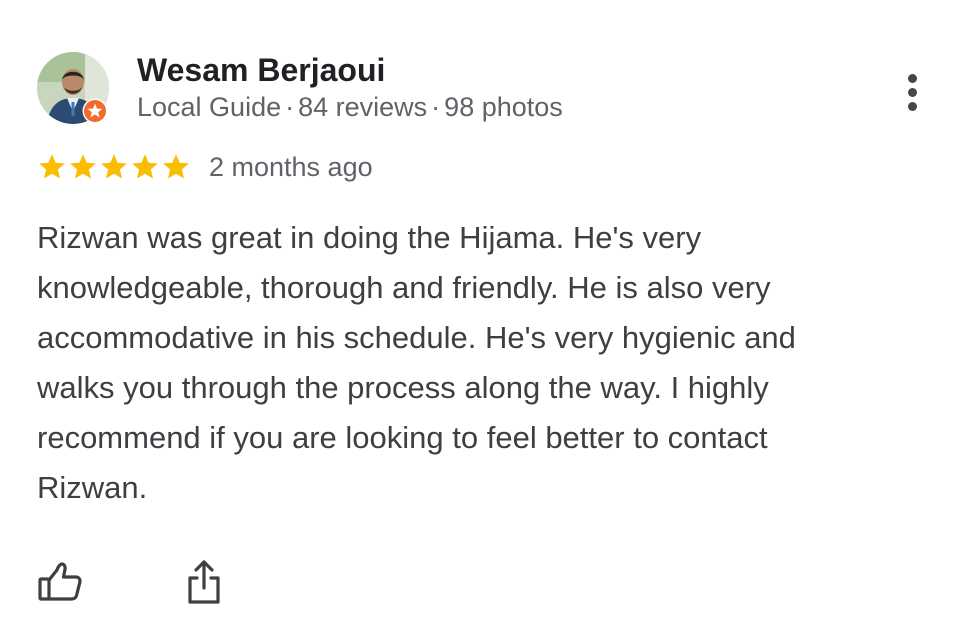 The image size is (960, 629). What do you see at coordinates (363, 107) in the screenshot?
I see `review-count: 84 reviews` at bounding box center [363, 107].